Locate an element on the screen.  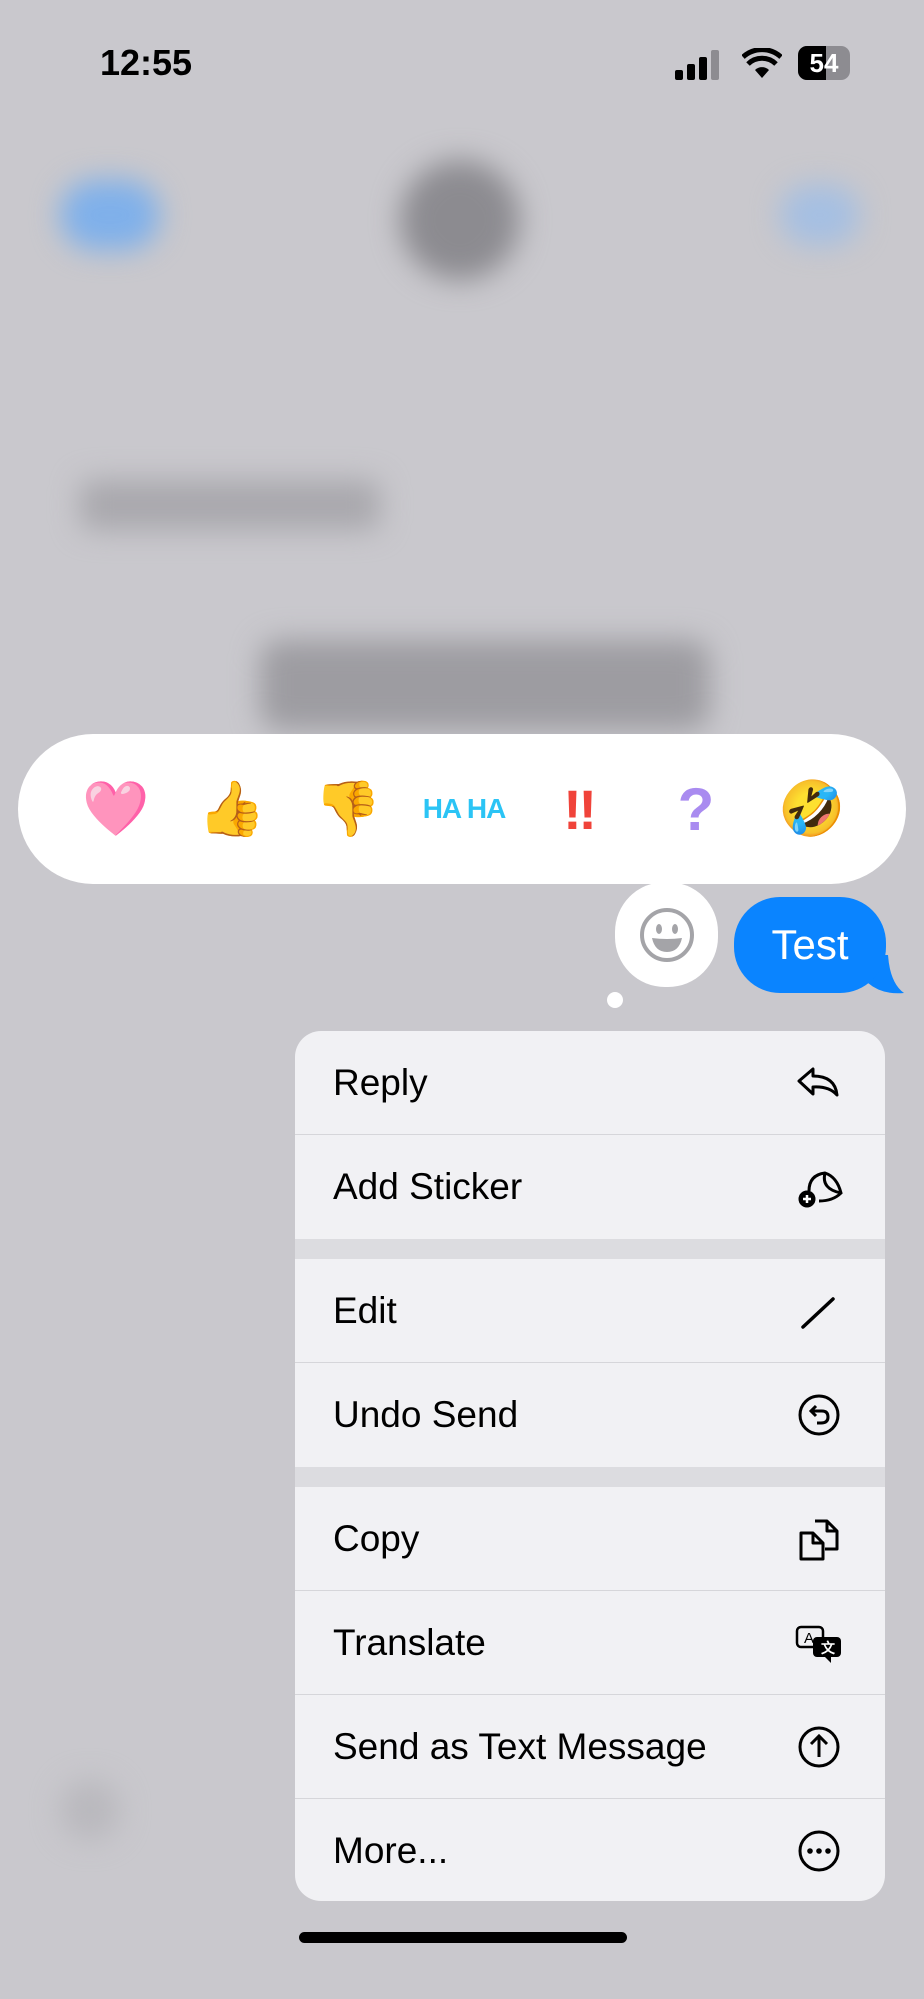
add-emoji-reaction-button is located at coordinates (666, 934).